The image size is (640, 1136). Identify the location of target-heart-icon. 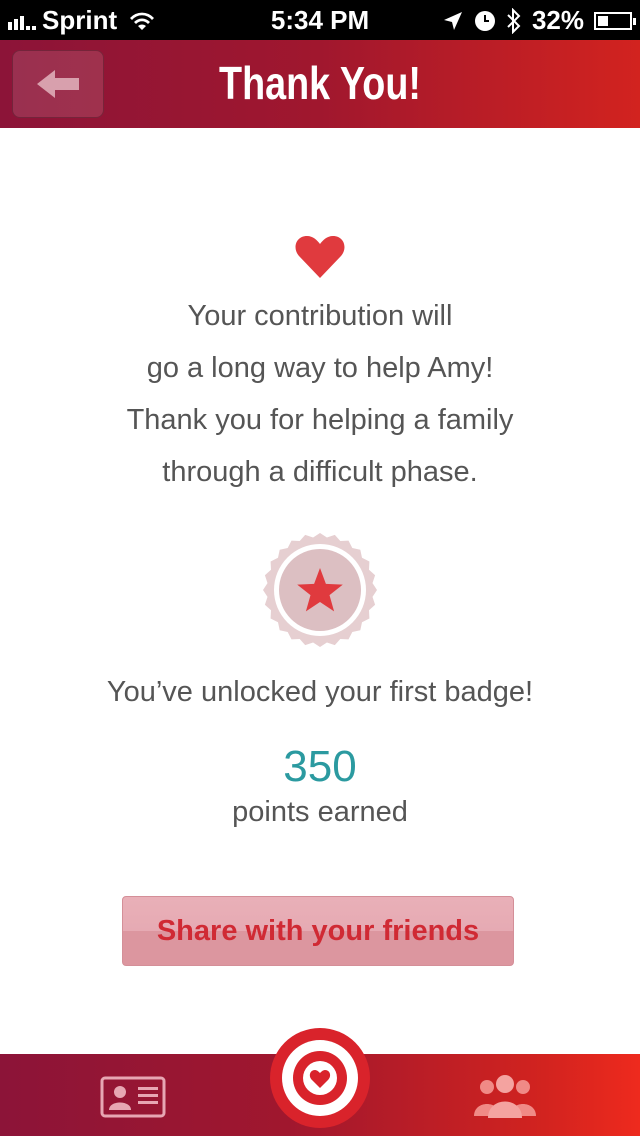
(320, 1078).